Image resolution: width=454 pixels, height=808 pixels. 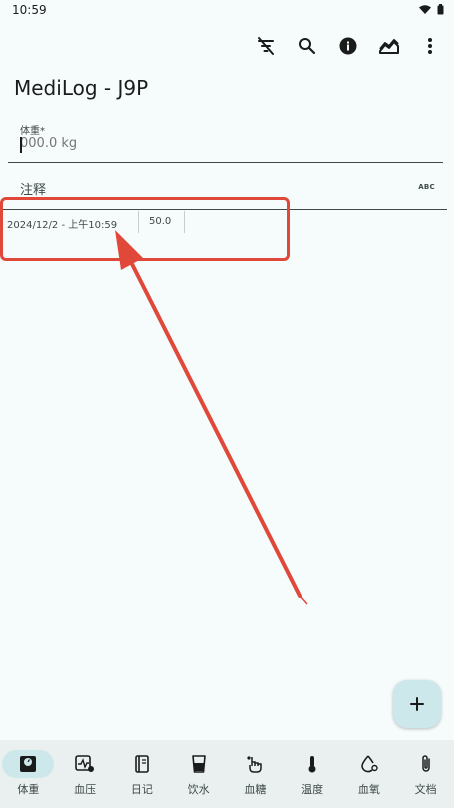 I want to click on scale-icon, so click(x=28, y=764).